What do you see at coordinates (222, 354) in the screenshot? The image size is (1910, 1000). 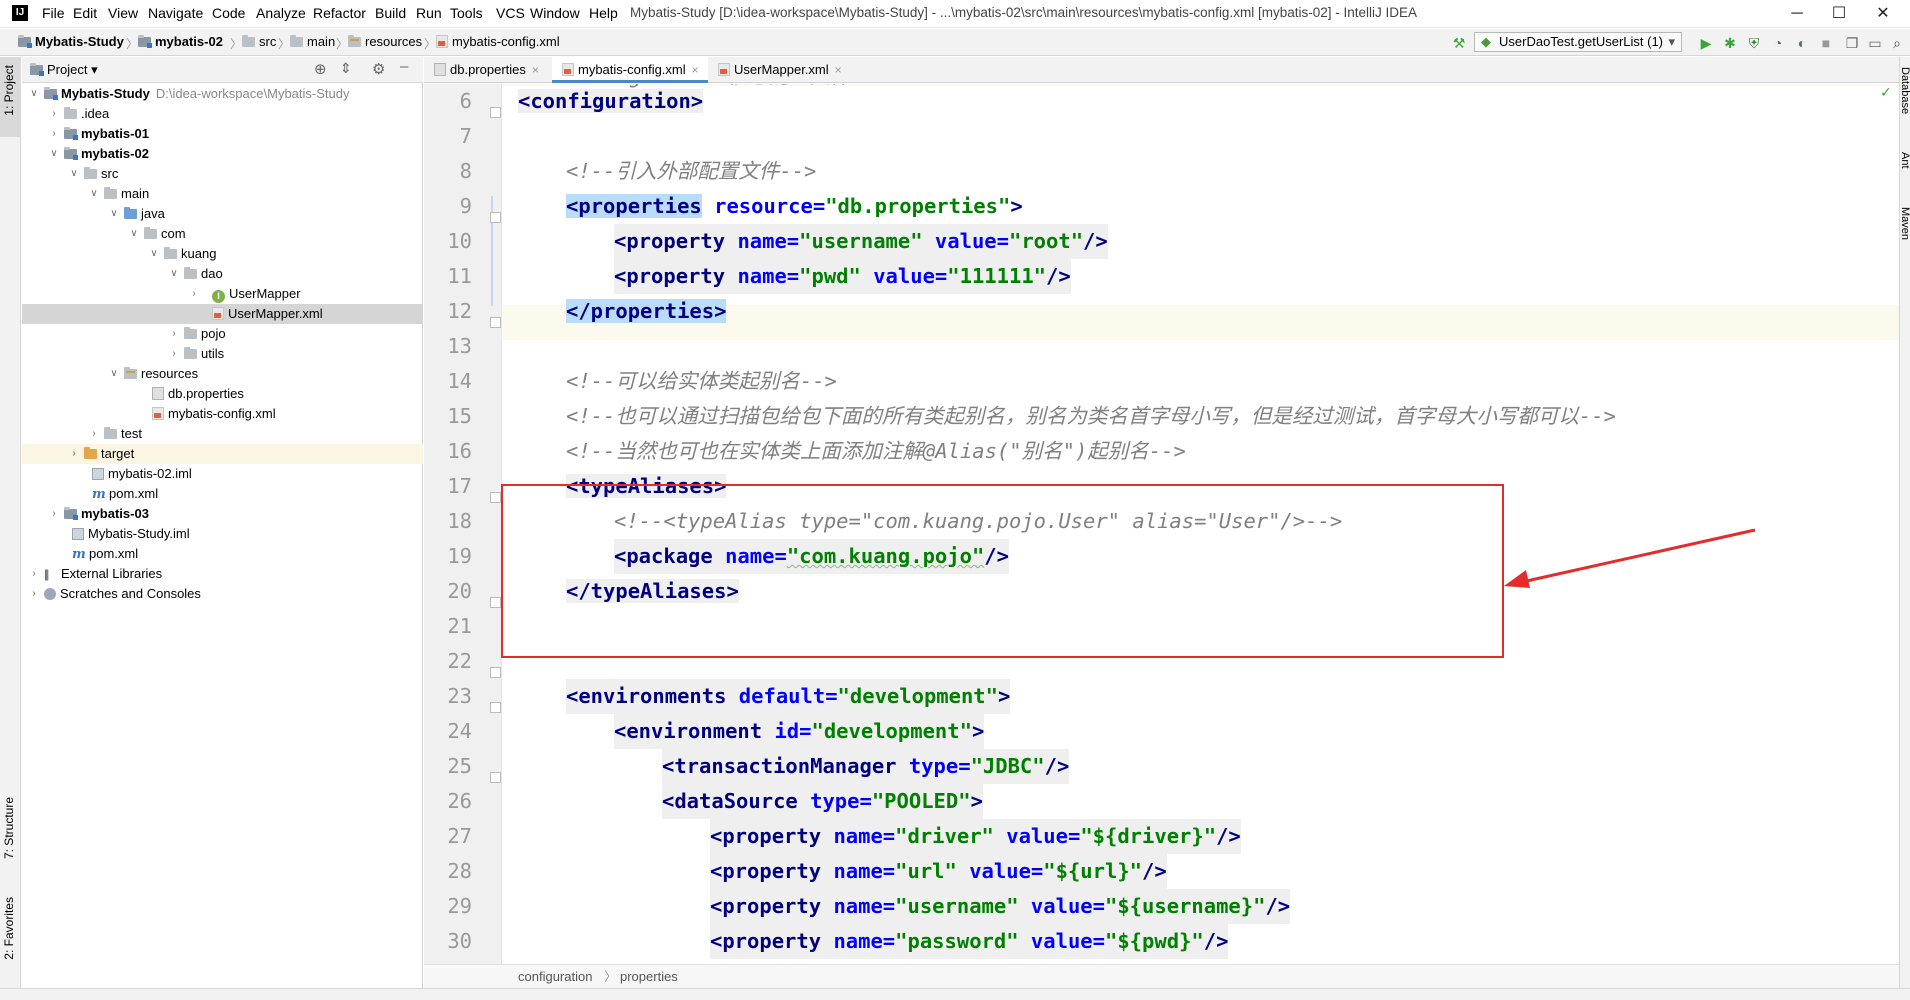 I see `tree-item: › utils` at bounding box center [222, 354].